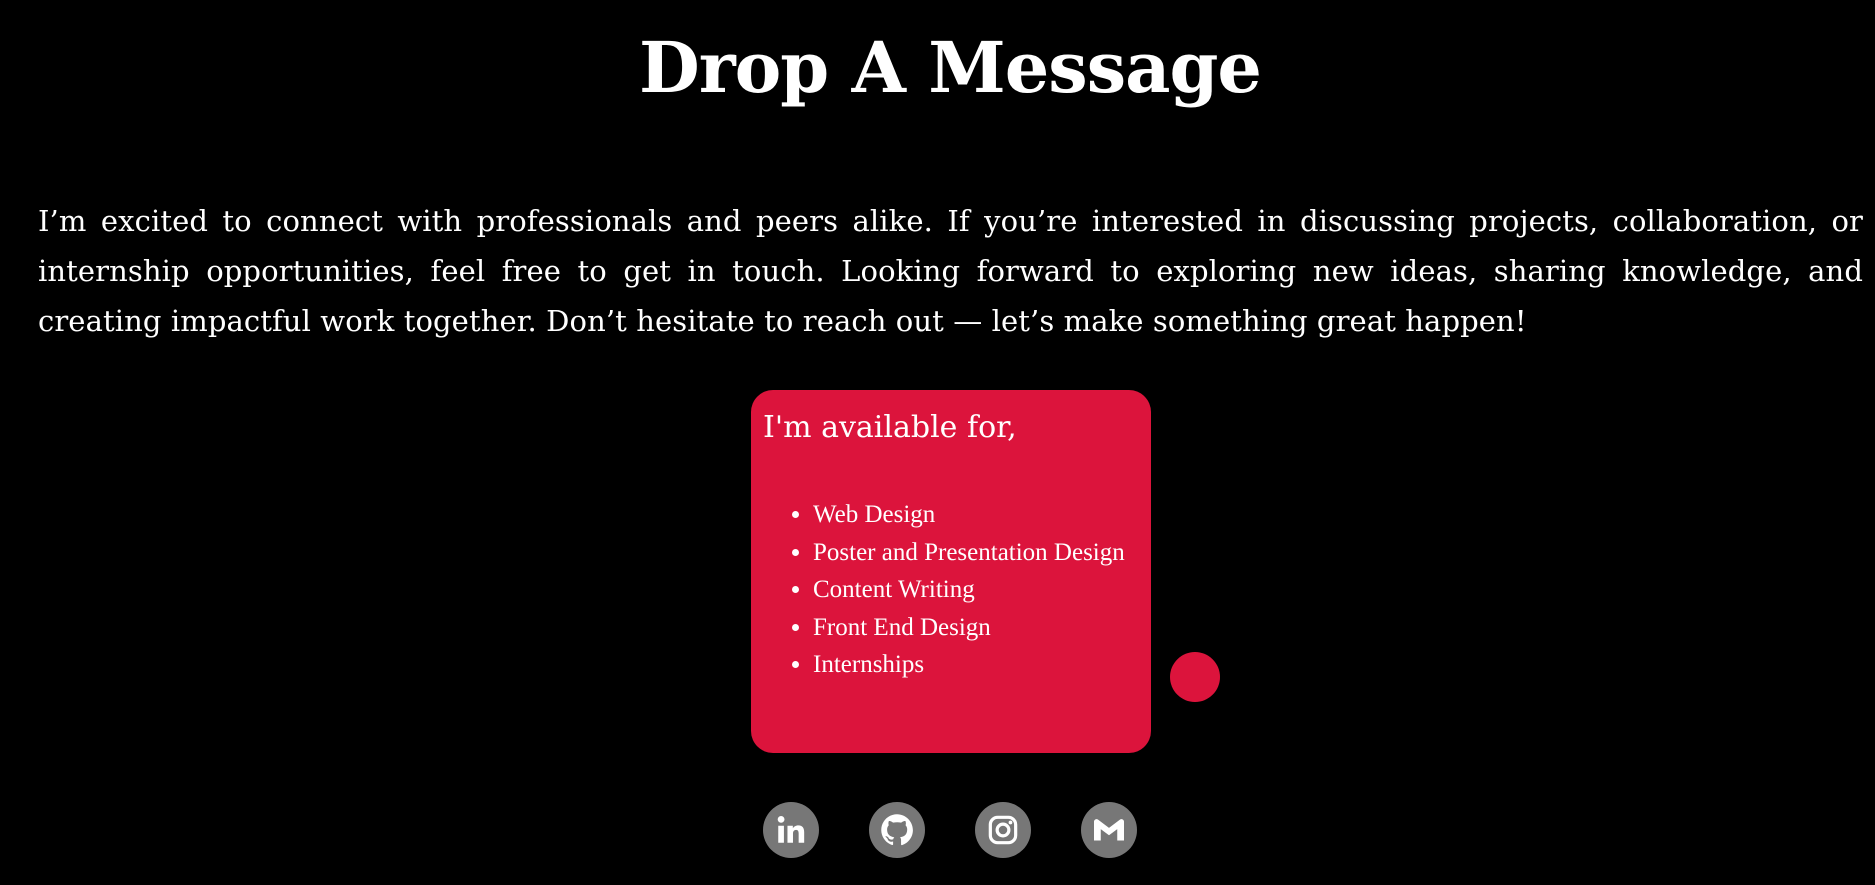  I want to click on github-icon, so click(897, 830).